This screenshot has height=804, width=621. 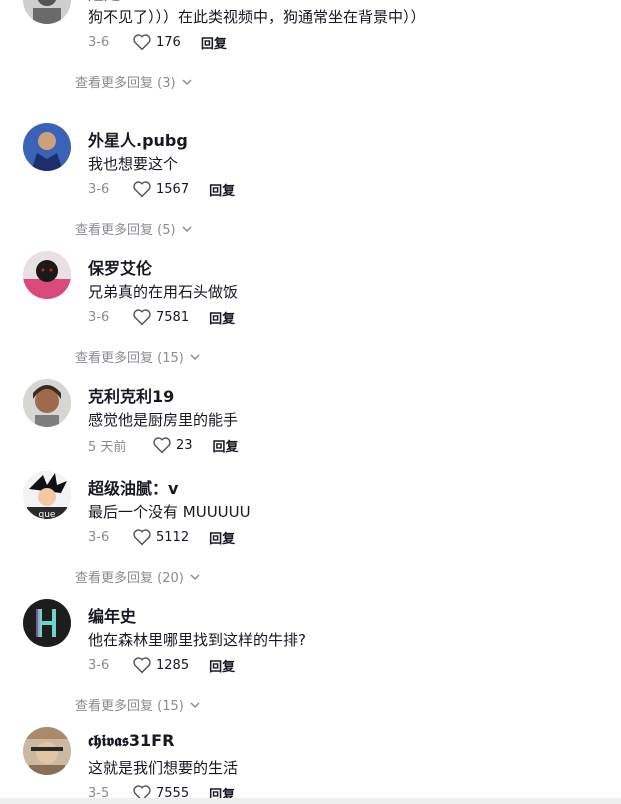 I want to click on comment-meta: 3-6 5112 回复, so click(x=161, y=537).